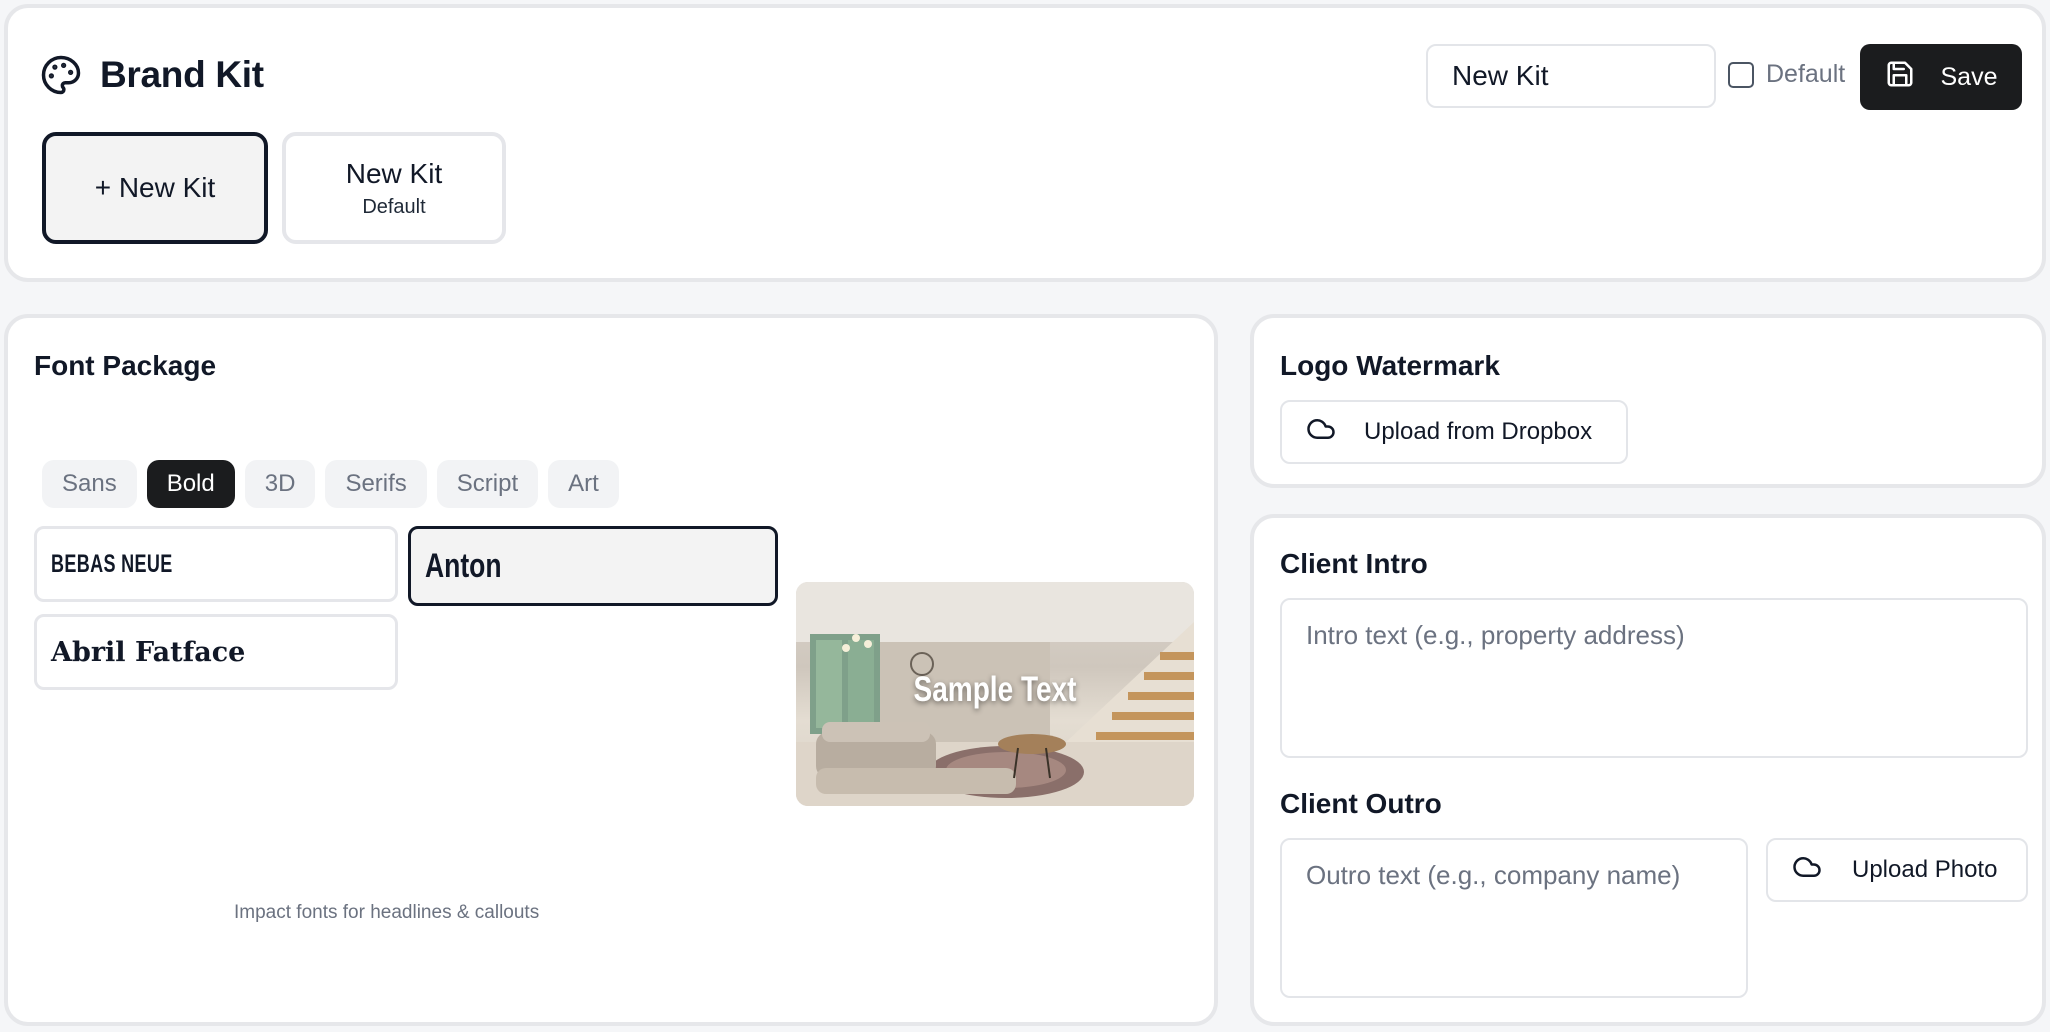  I want to click on tab-serifs: Serifs, so click(376, 484).